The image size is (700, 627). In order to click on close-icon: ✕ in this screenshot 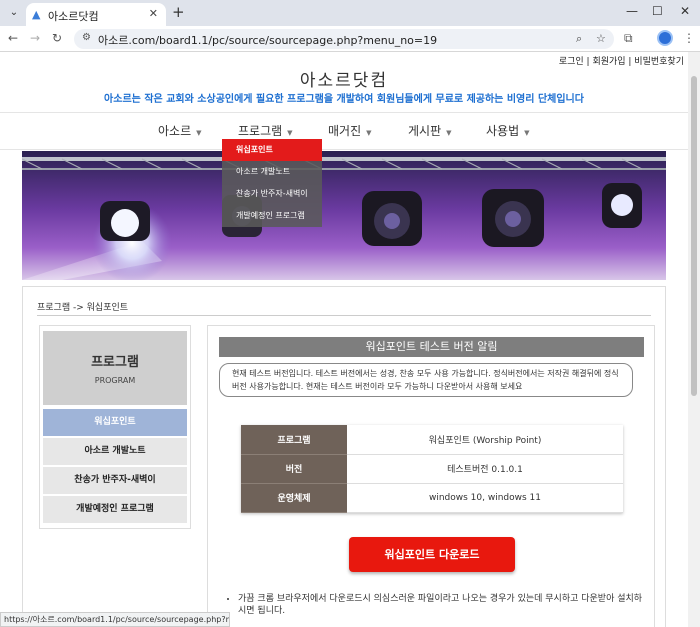, I will do `click(153, 13)`.